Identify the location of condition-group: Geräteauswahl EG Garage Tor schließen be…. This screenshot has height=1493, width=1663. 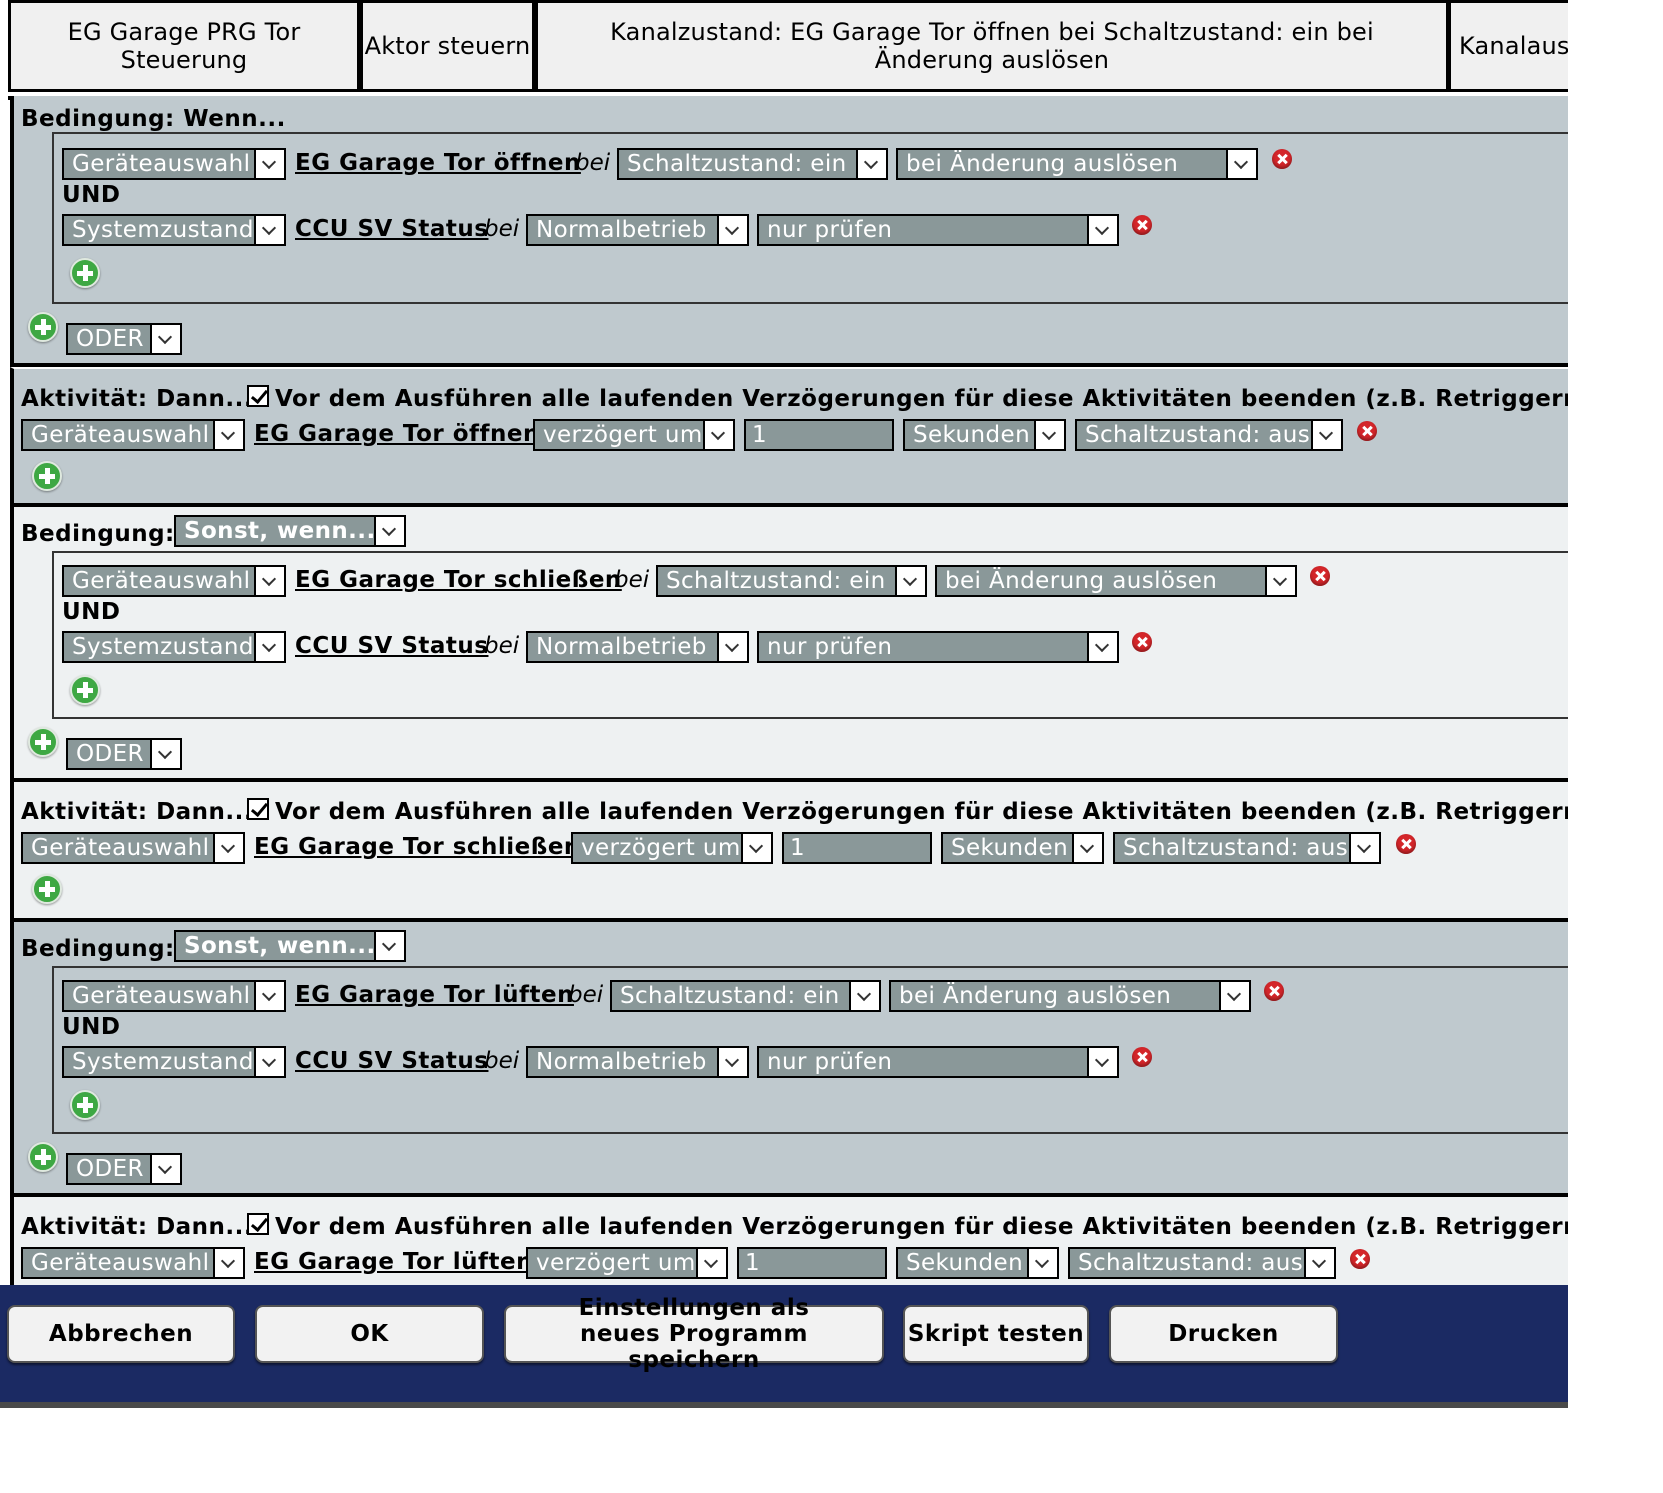
(810, 635).